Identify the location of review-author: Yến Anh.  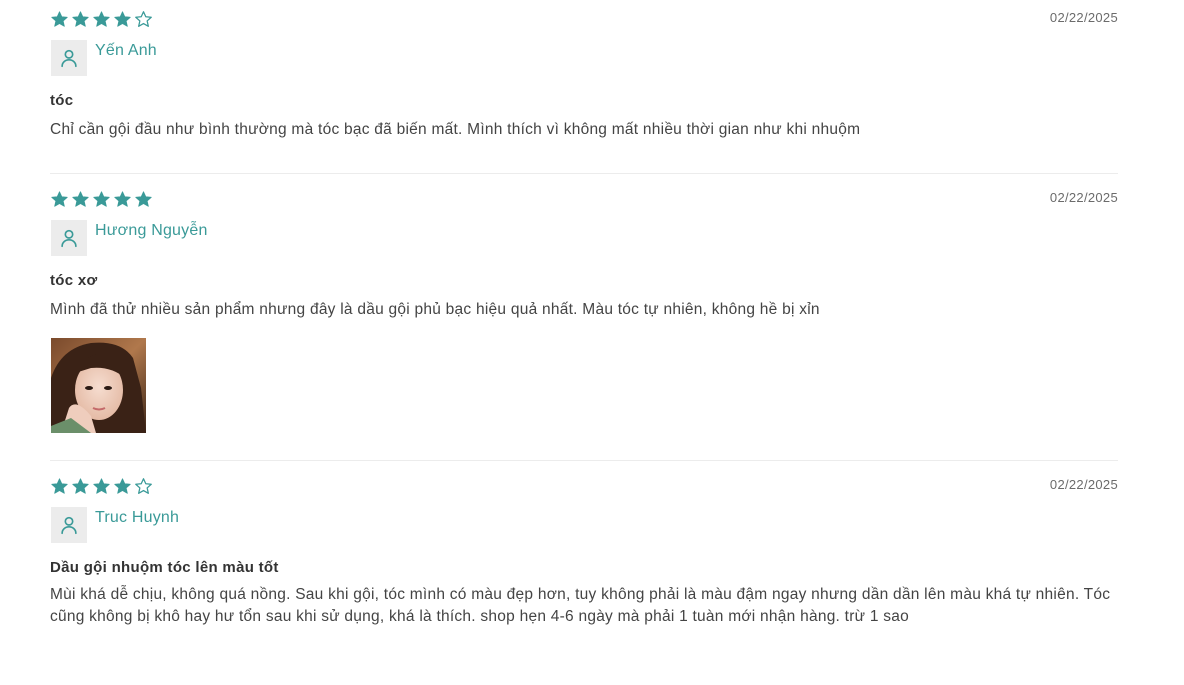
(584, 58).